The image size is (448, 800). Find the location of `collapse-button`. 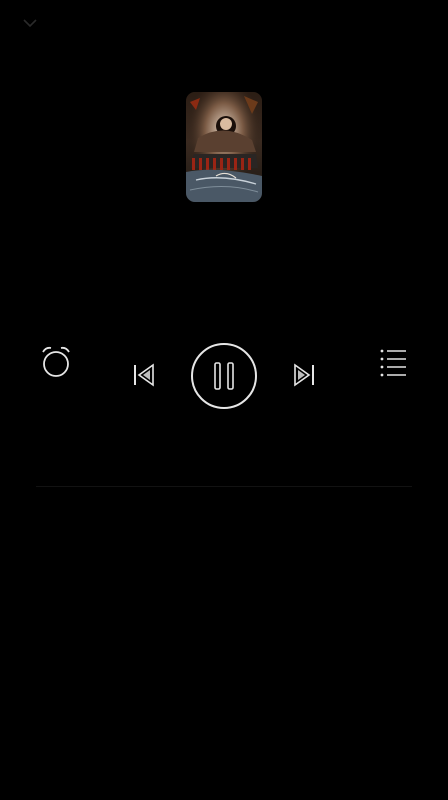

collapse-button is located at coordinates (30, 23).